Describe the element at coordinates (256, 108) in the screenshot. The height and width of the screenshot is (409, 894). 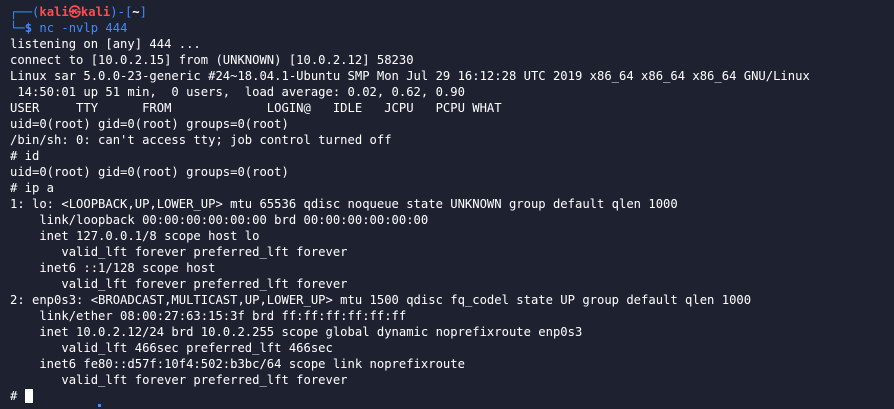
I see `output-line: USER TTY FROM LOGIN@ IDLE JCPU PCPU WHAT` at that location.